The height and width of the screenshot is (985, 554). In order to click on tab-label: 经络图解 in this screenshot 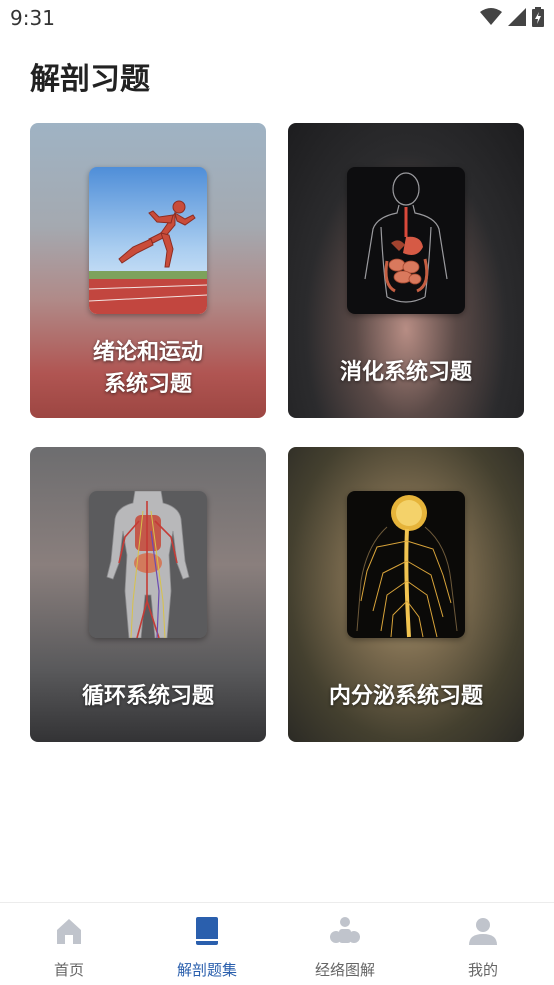, I will do `click(344, 970)`.